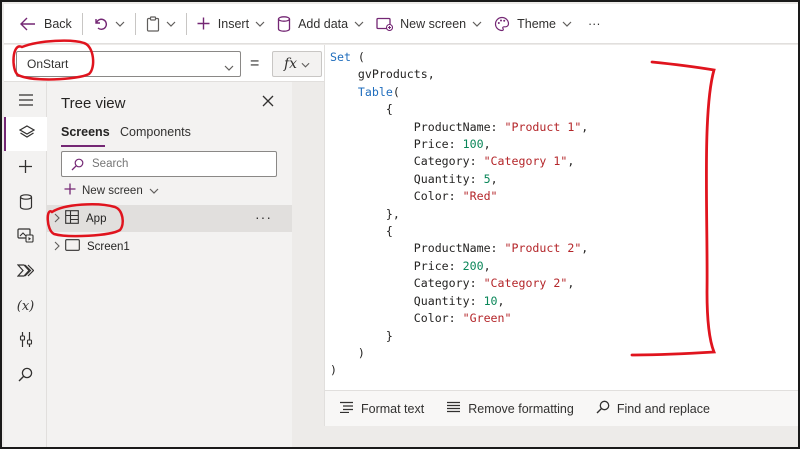  I want to click on paren-close: ), so click(333, 370).